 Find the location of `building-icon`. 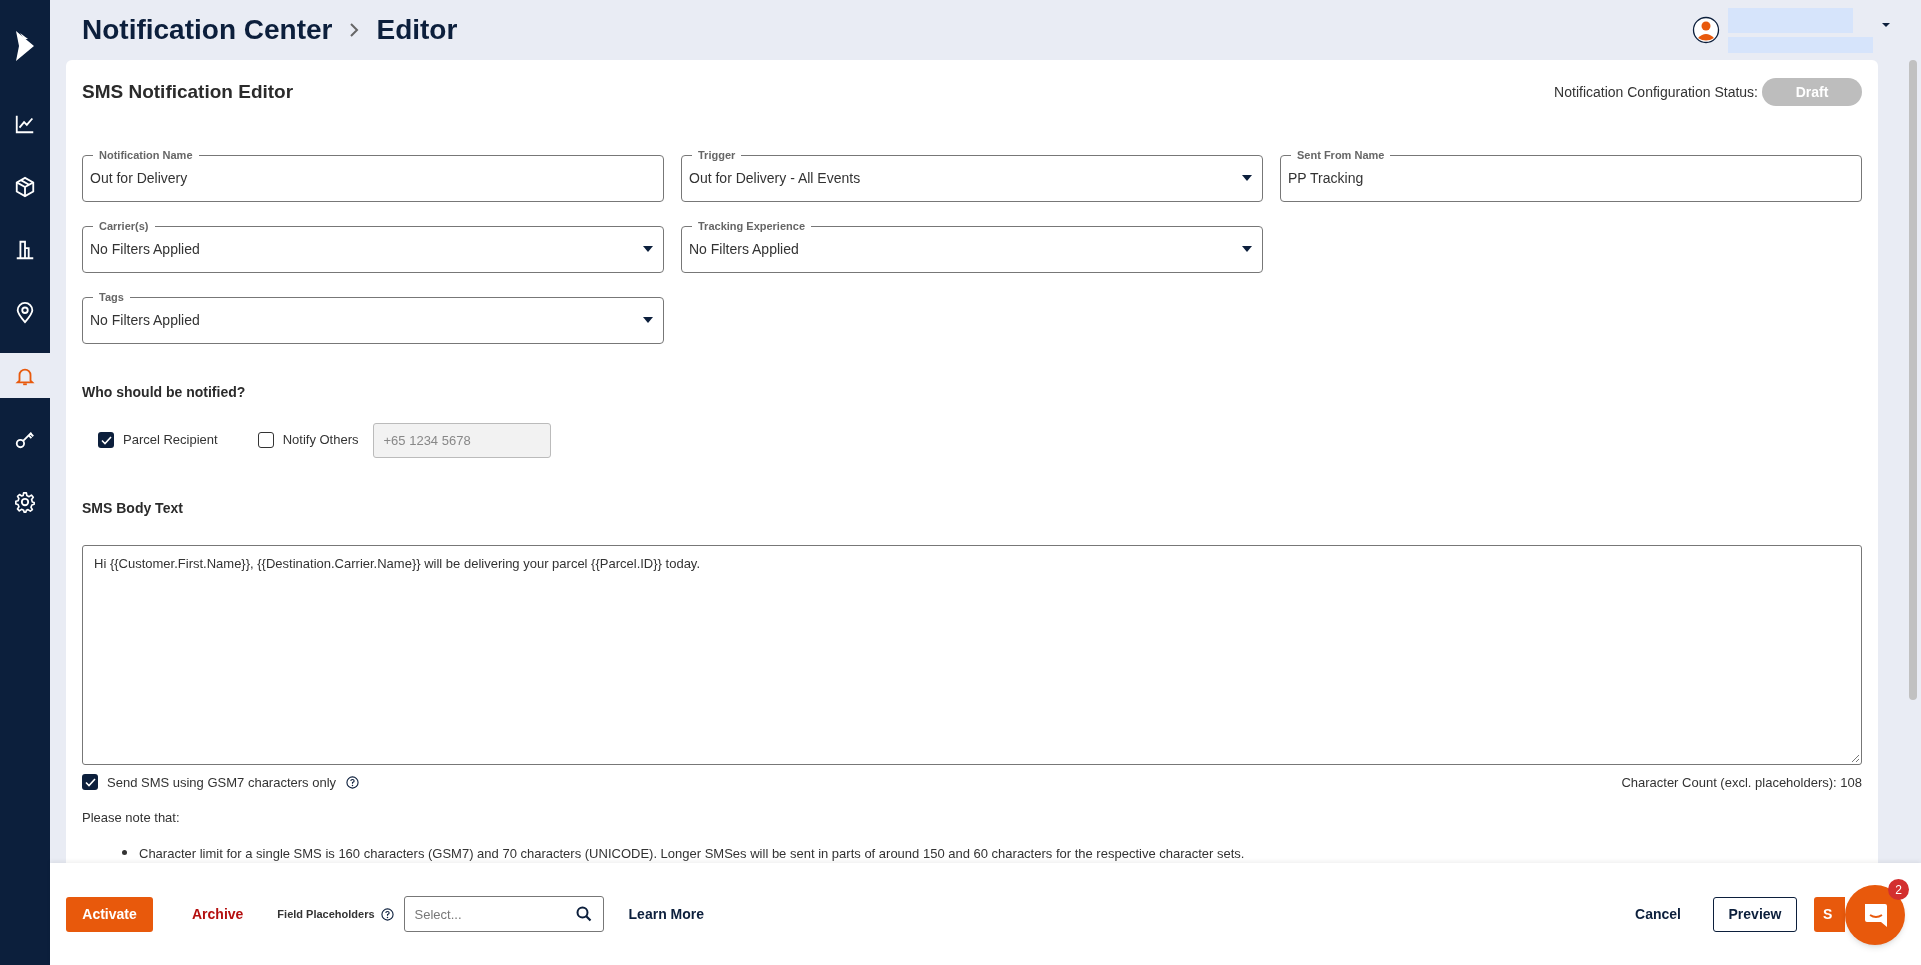

building-icon is located at coordinates (25, 249).